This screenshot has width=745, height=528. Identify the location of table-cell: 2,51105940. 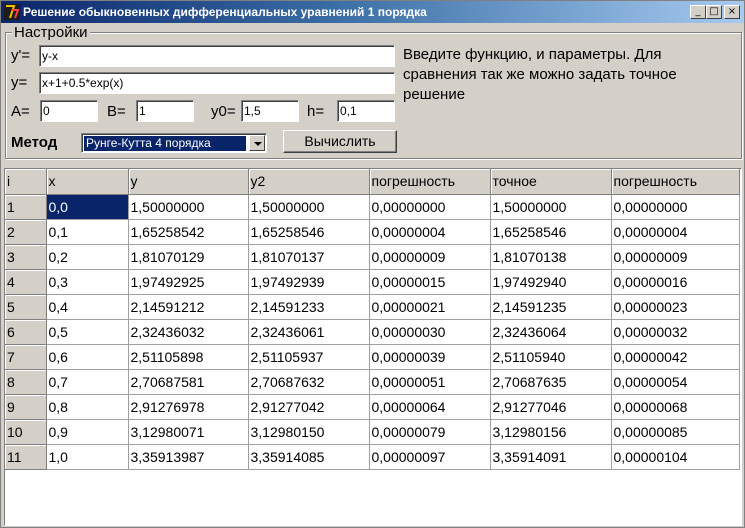
(551, 357).